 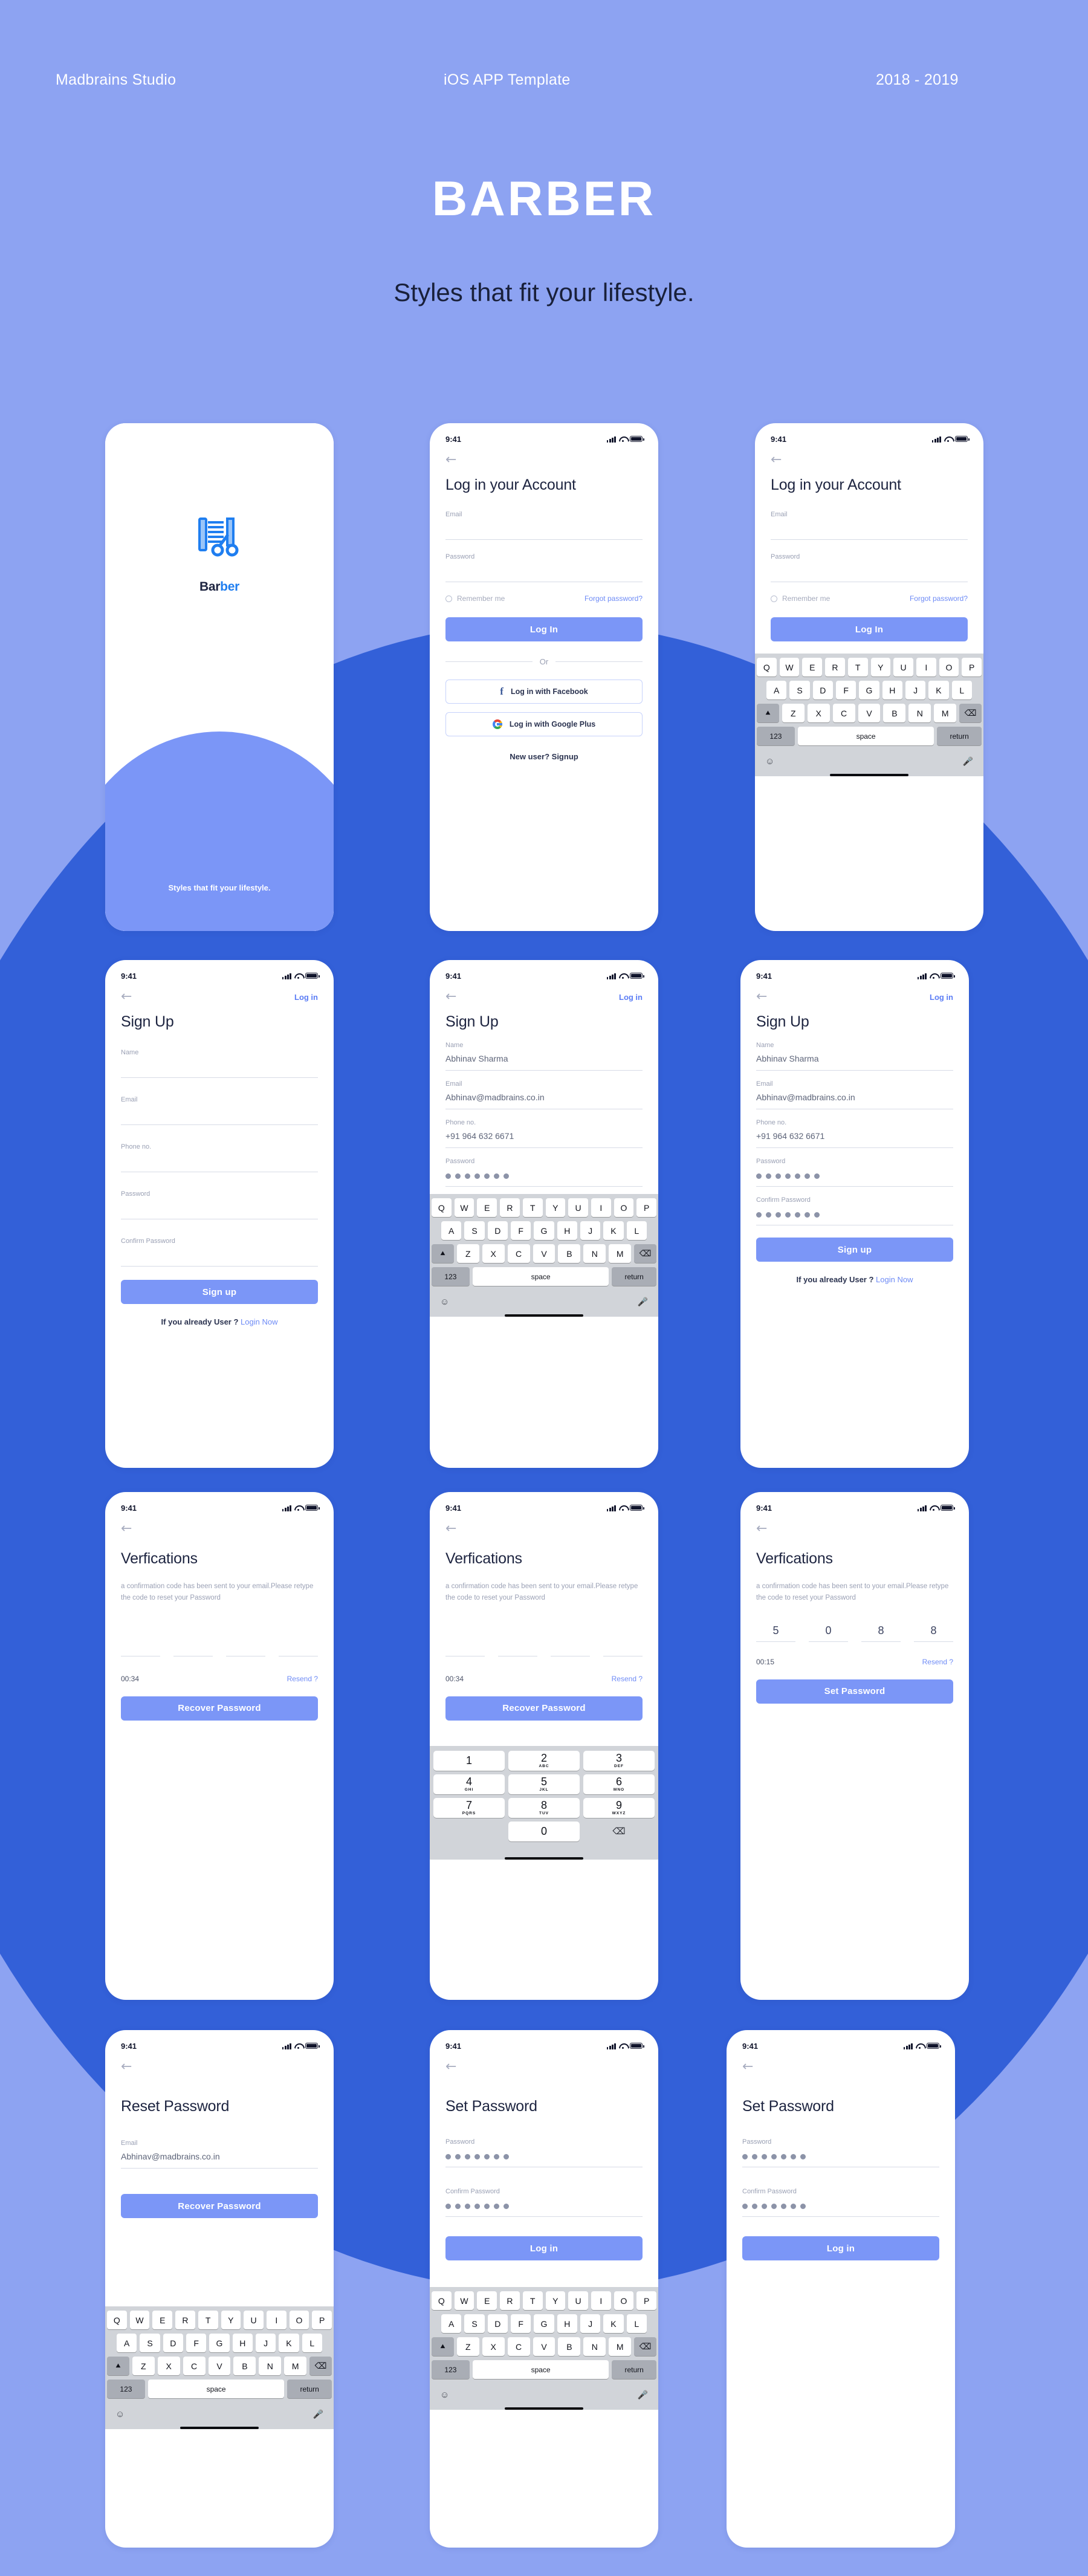 What do you see at coordinates (469, 1784) in the screenshot?
I see `numpad-key-4: 4 GHI` at bounding box center [469, 1784].